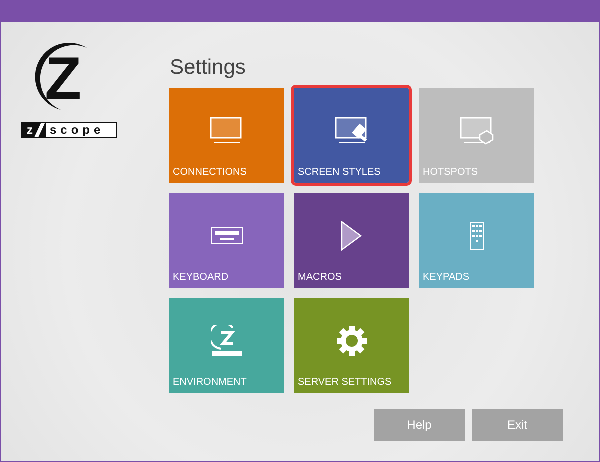 This screenshot has width=600, height=462. What do you see at coordinates (419, 425) in the screenshot?
I see `help-button: Help` at bounding box center [419, 425].